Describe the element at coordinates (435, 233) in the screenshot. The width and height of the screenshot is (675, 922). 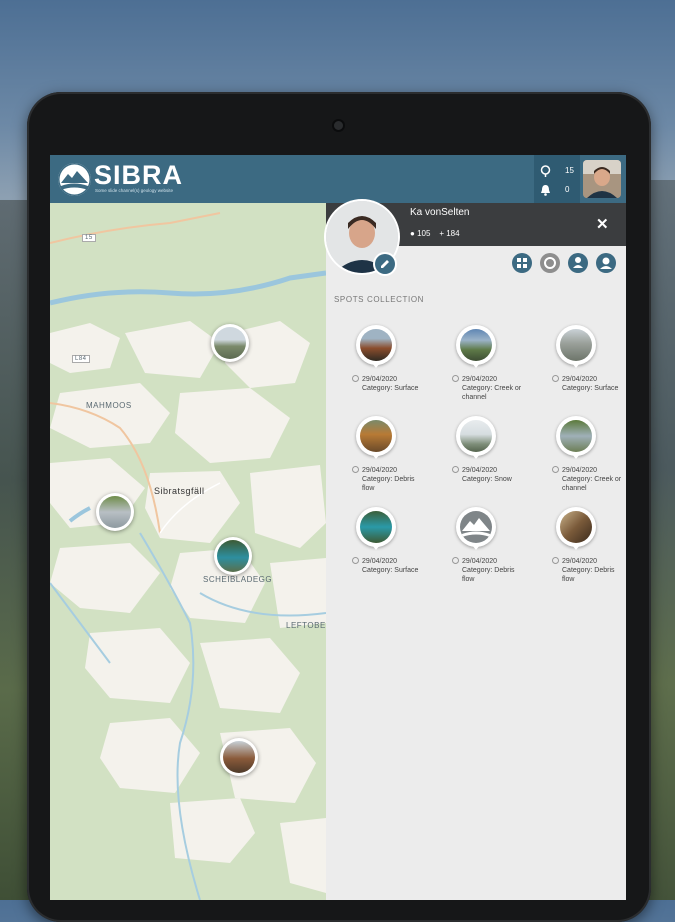
I see `profile-stats: ● 105 + 184` at that location.